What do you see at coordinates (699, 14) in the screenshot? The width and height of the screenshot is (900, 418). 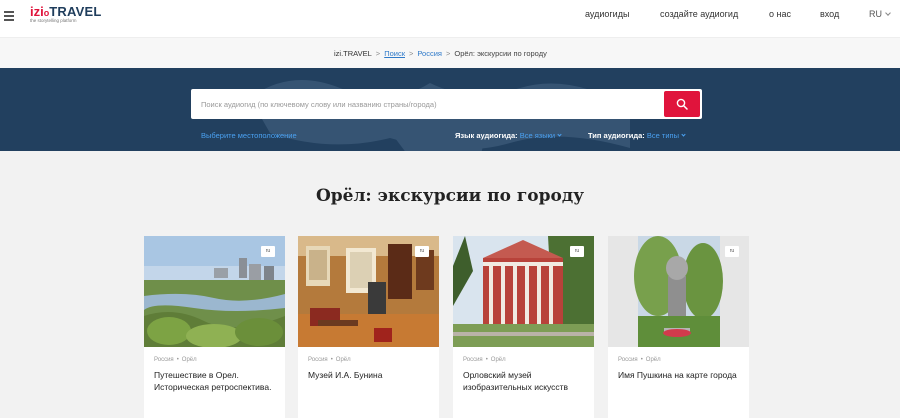 I see `nav-create-audioguide: создайте аудиогид` at bounding box center [699, 14].